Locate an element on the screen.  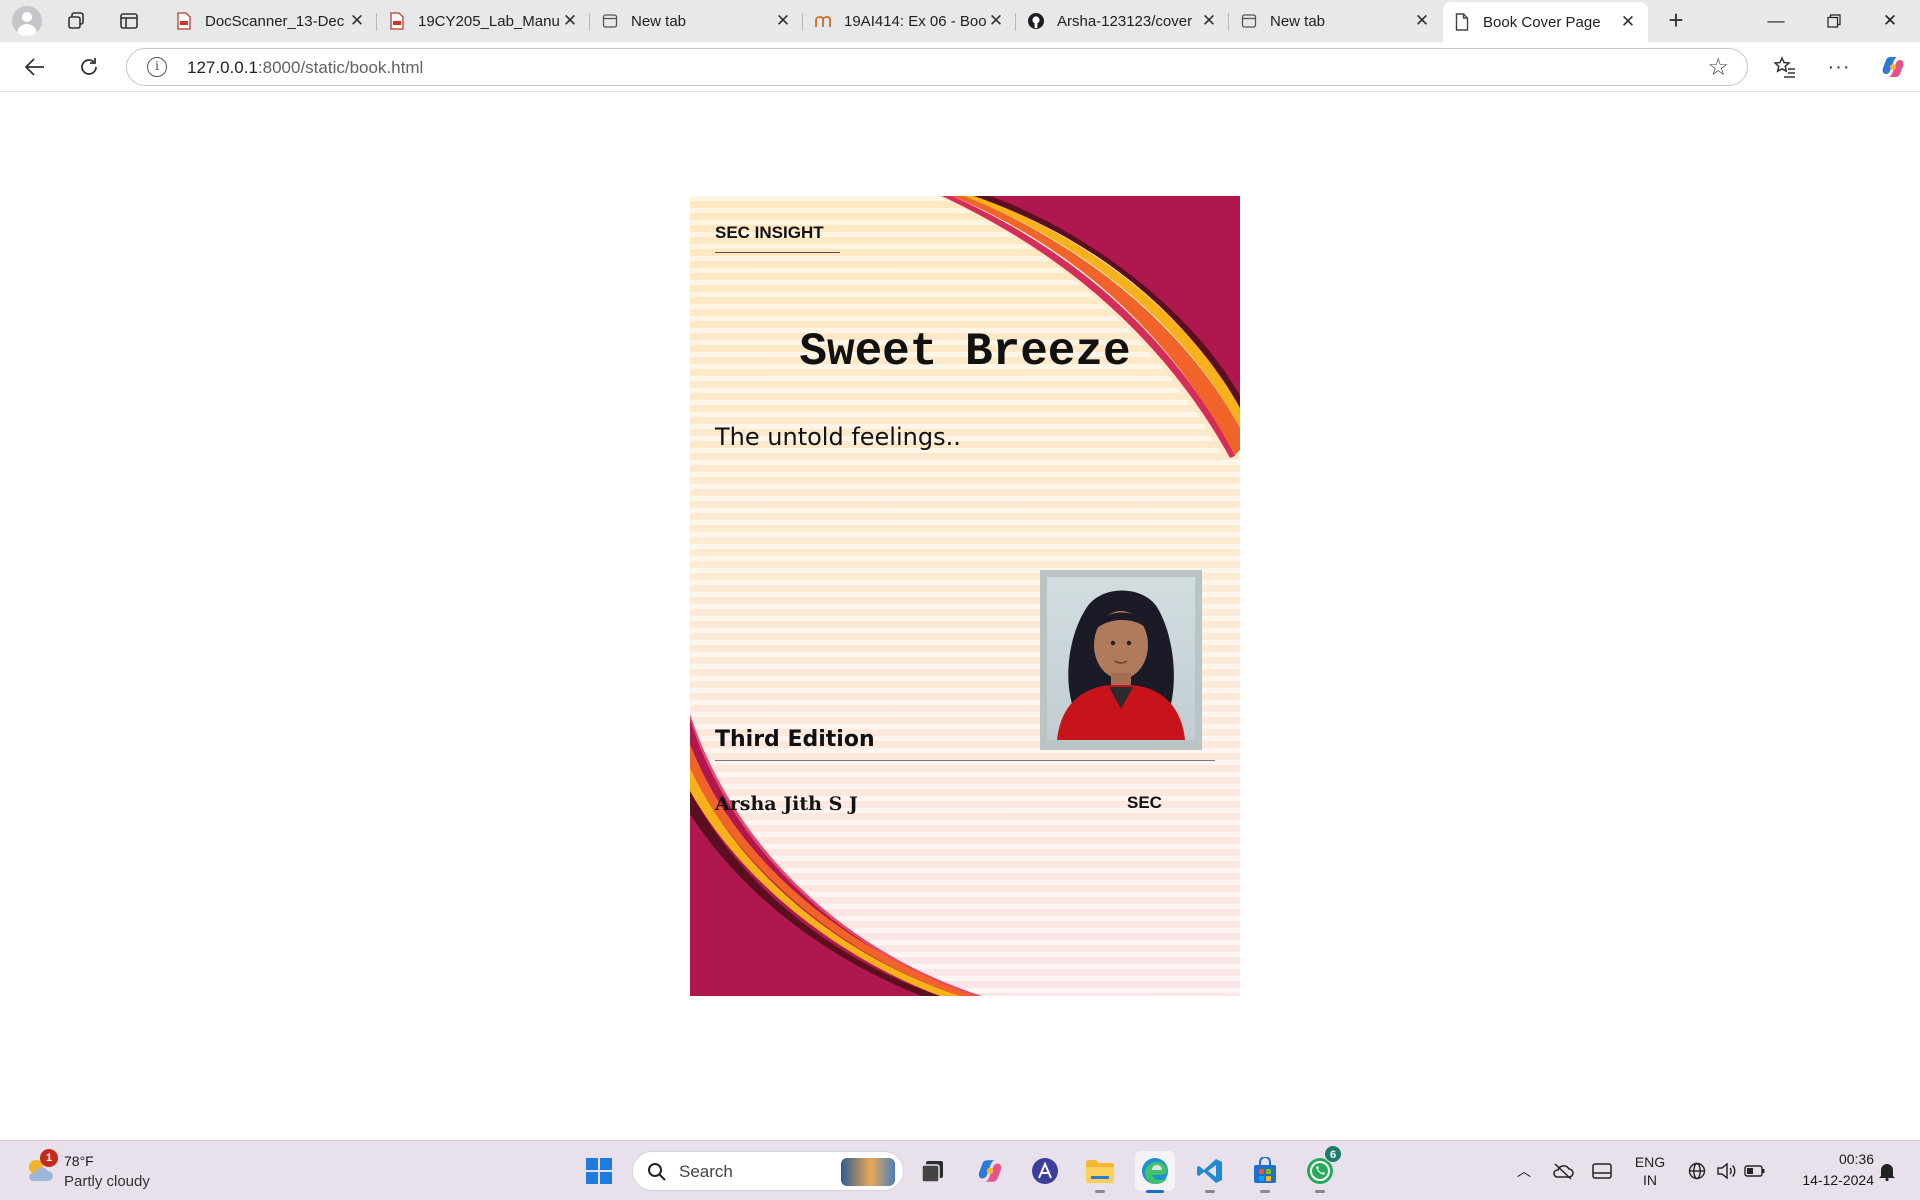
language-indicator: ENG IN is located at coordinates (1650, 1170).